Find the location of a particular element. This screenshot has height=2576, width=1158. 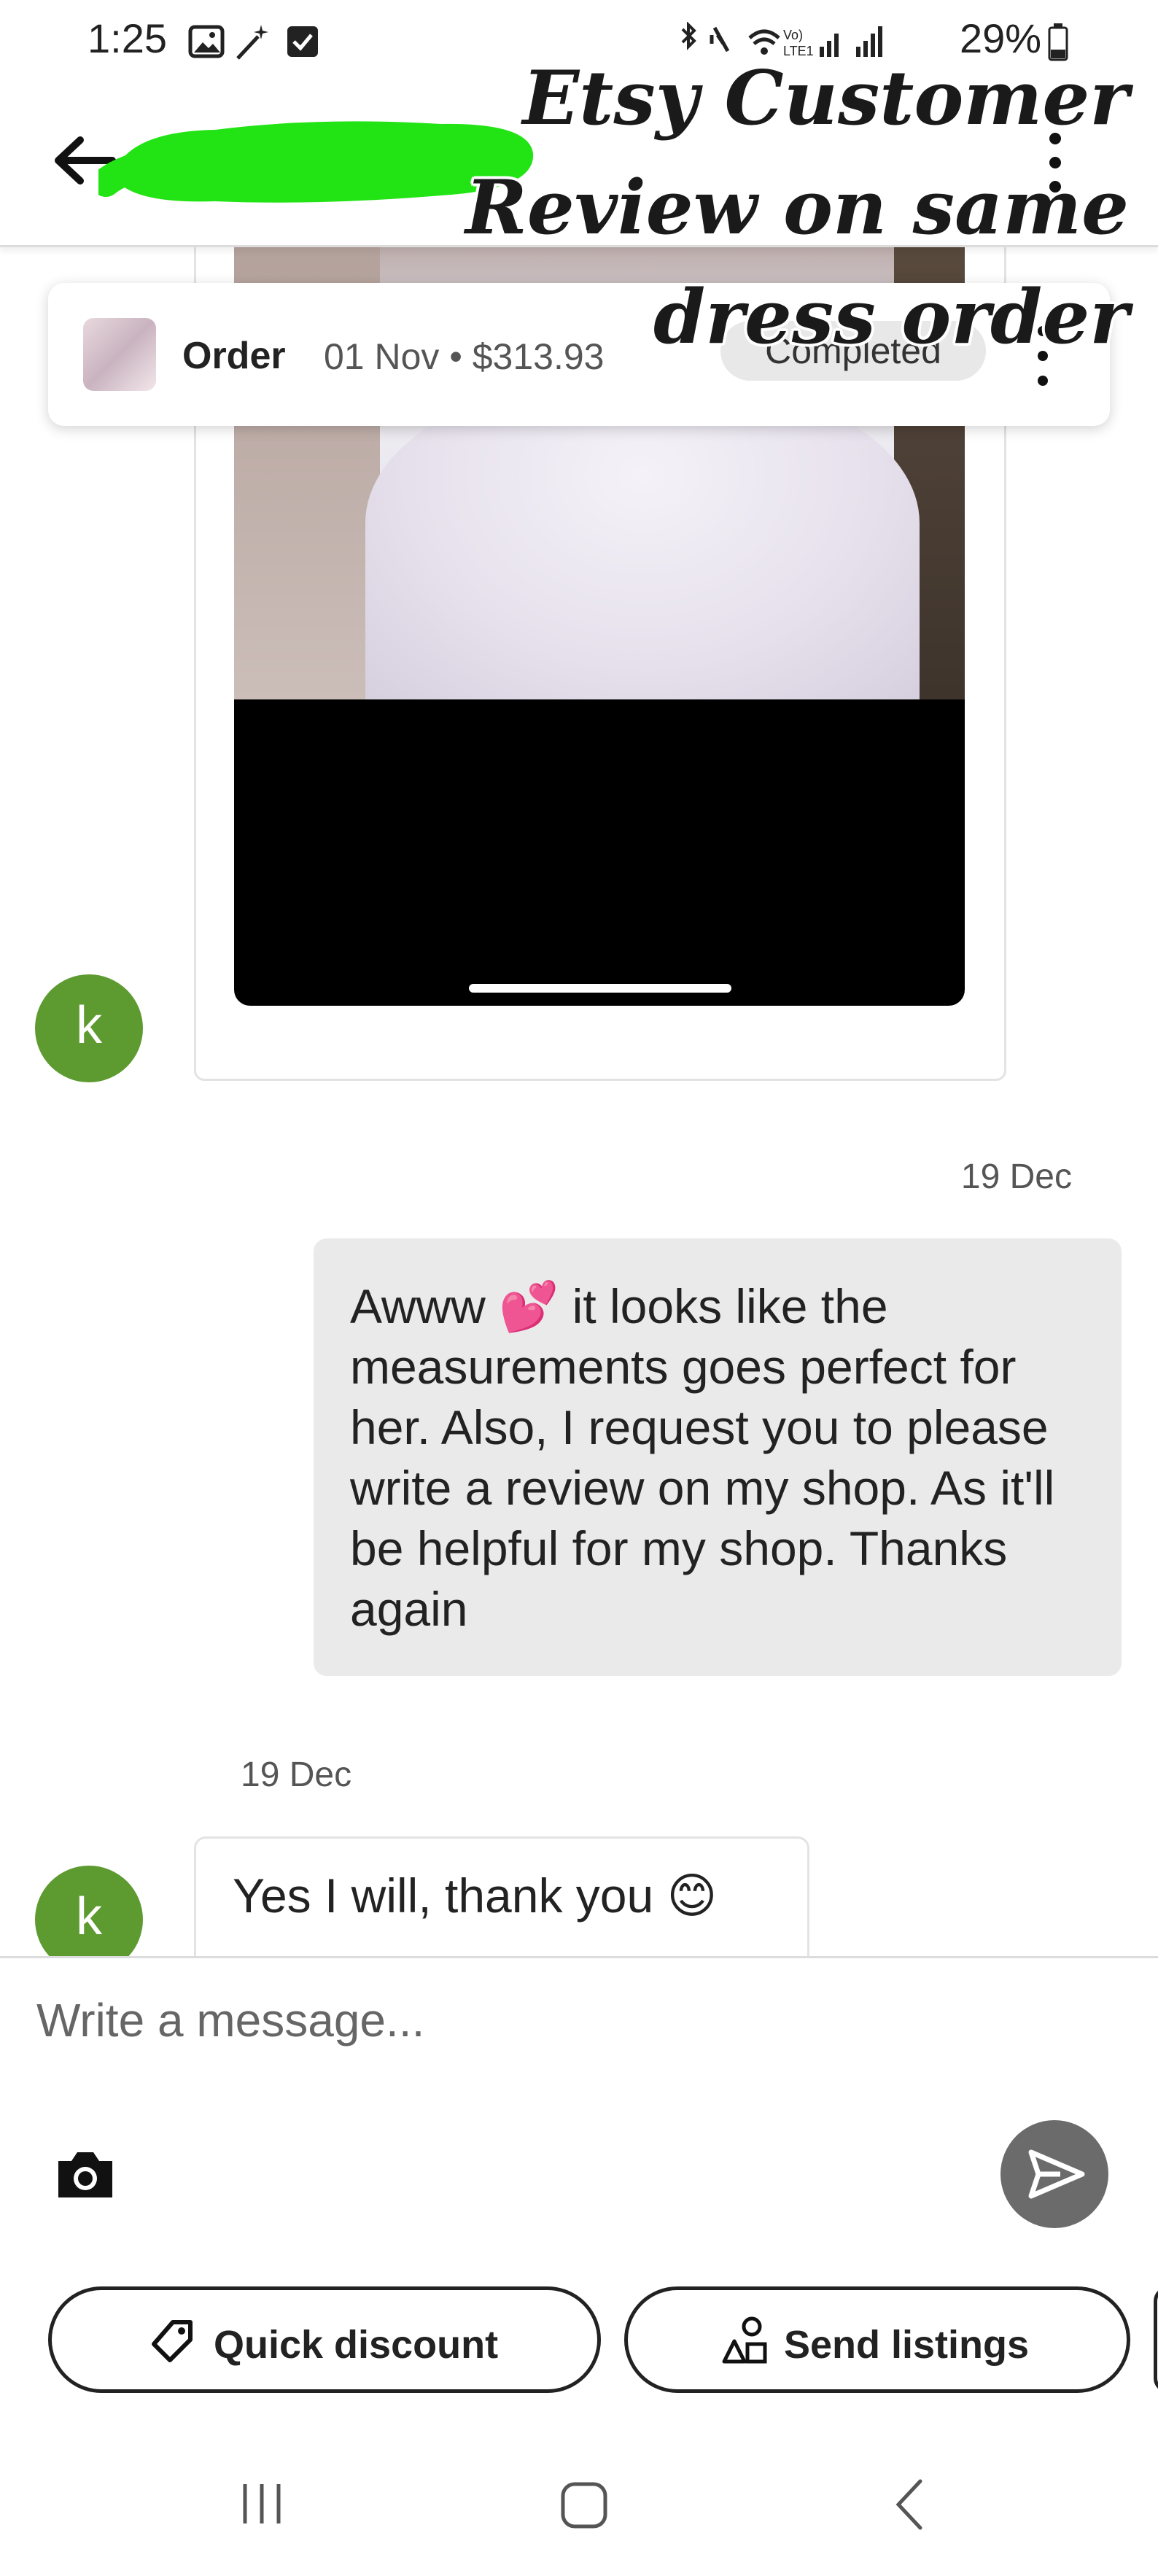

back-icon is located at coordinates (909, 2504).